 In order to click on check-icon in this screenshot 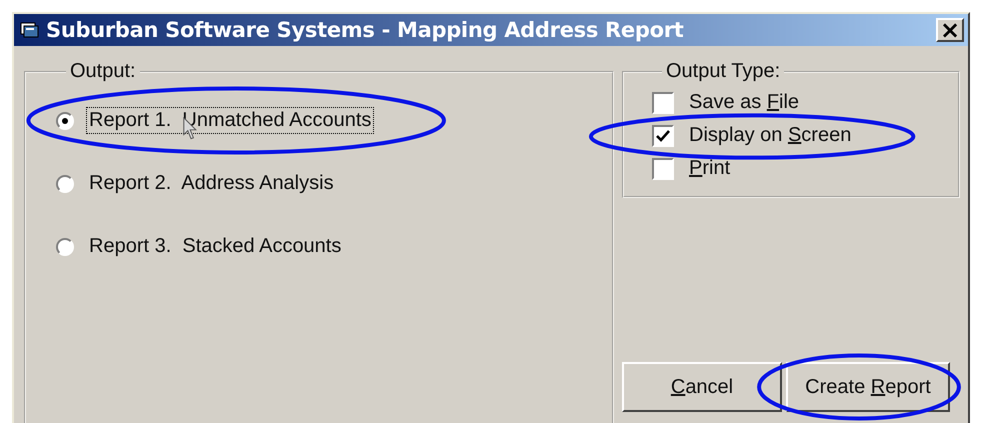, I will do `click(663, 136)`.